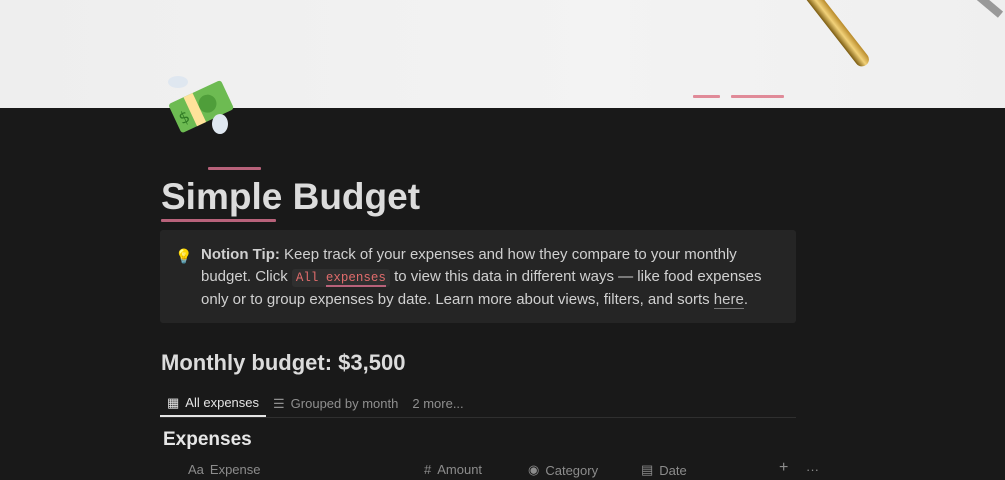 This screenshot has width=1005, height=480. I want to click on table-icon: ▦, so click(173, 402).